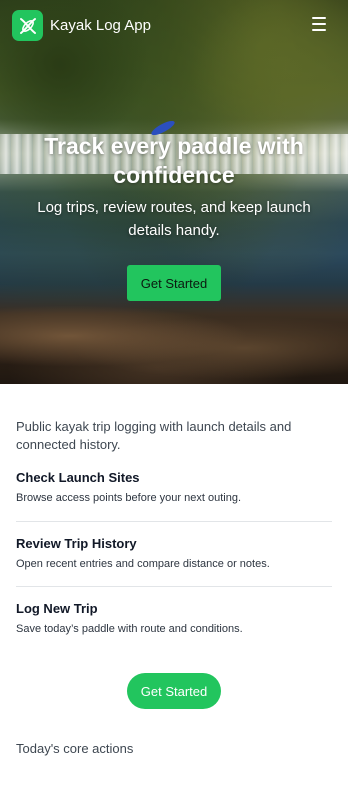 The width and height of the screenshot is (348, 787). Describe the element at coordinates (75, 748) in the screenshot. I see `core-actions-label: Today's core actions` at that location.